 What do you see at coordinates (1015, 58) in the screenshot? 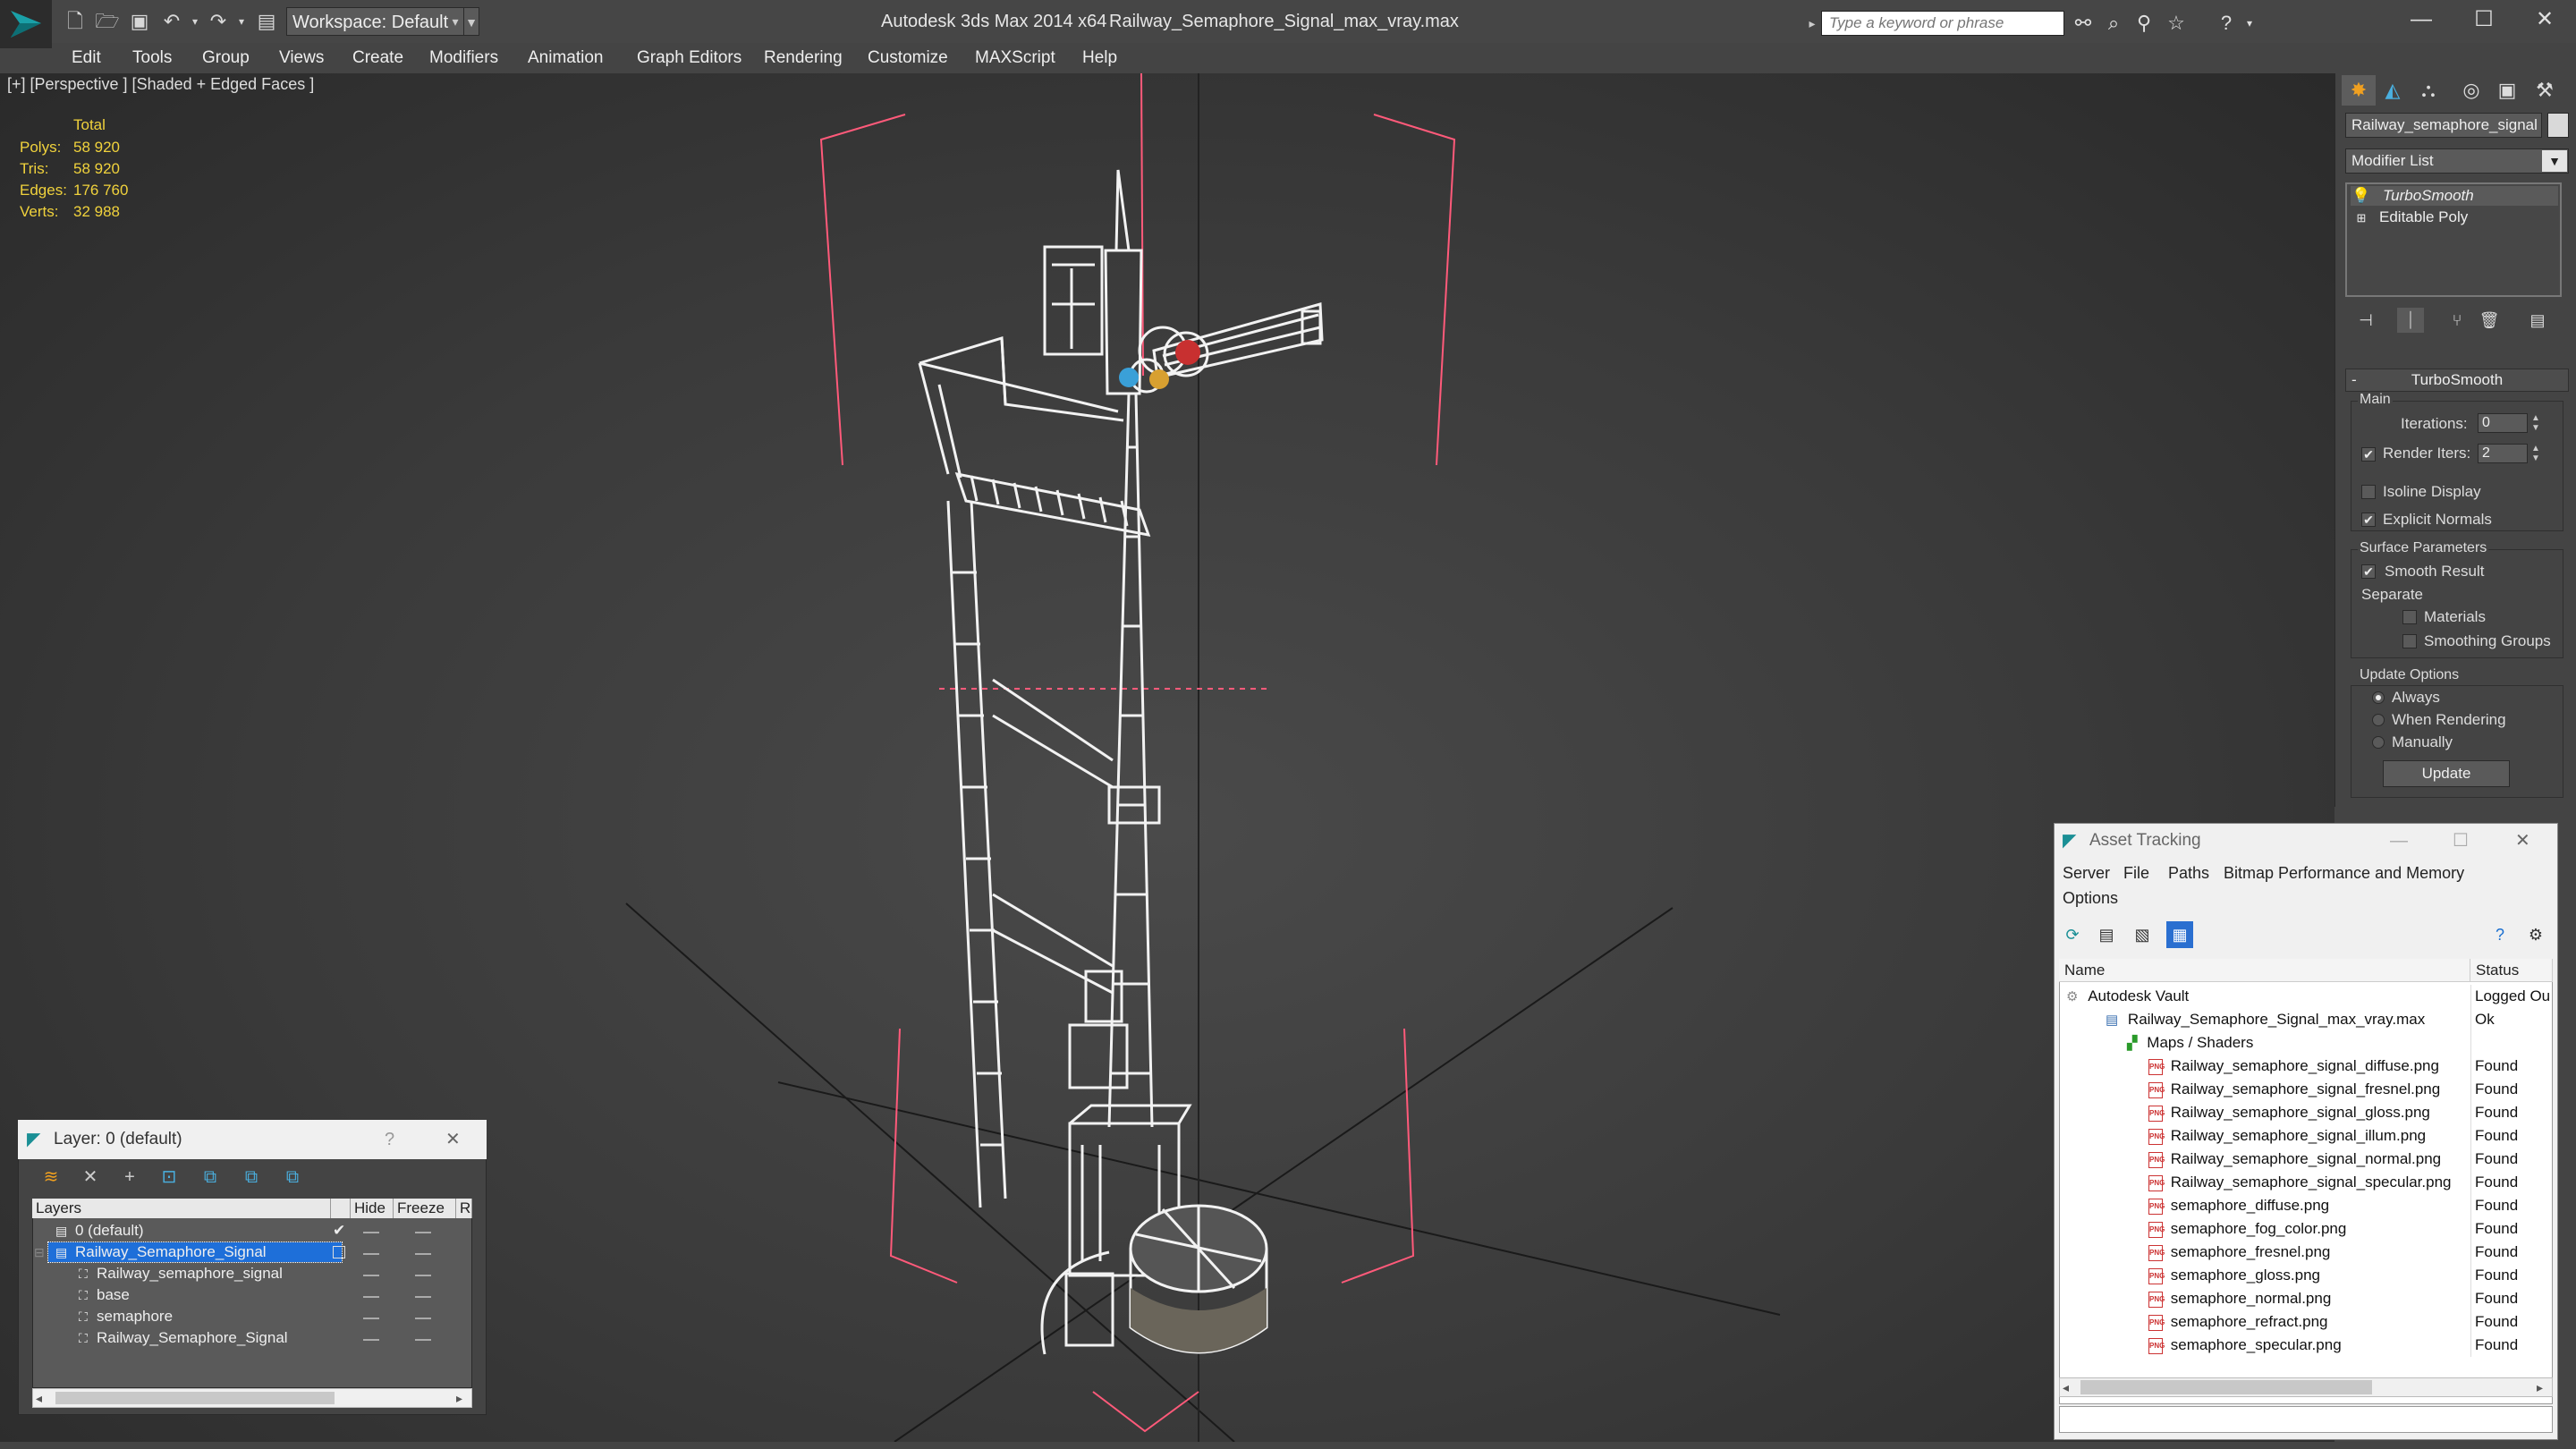
I see `menu-maxscript: MAXScript` at bounding box center [1015, 58].